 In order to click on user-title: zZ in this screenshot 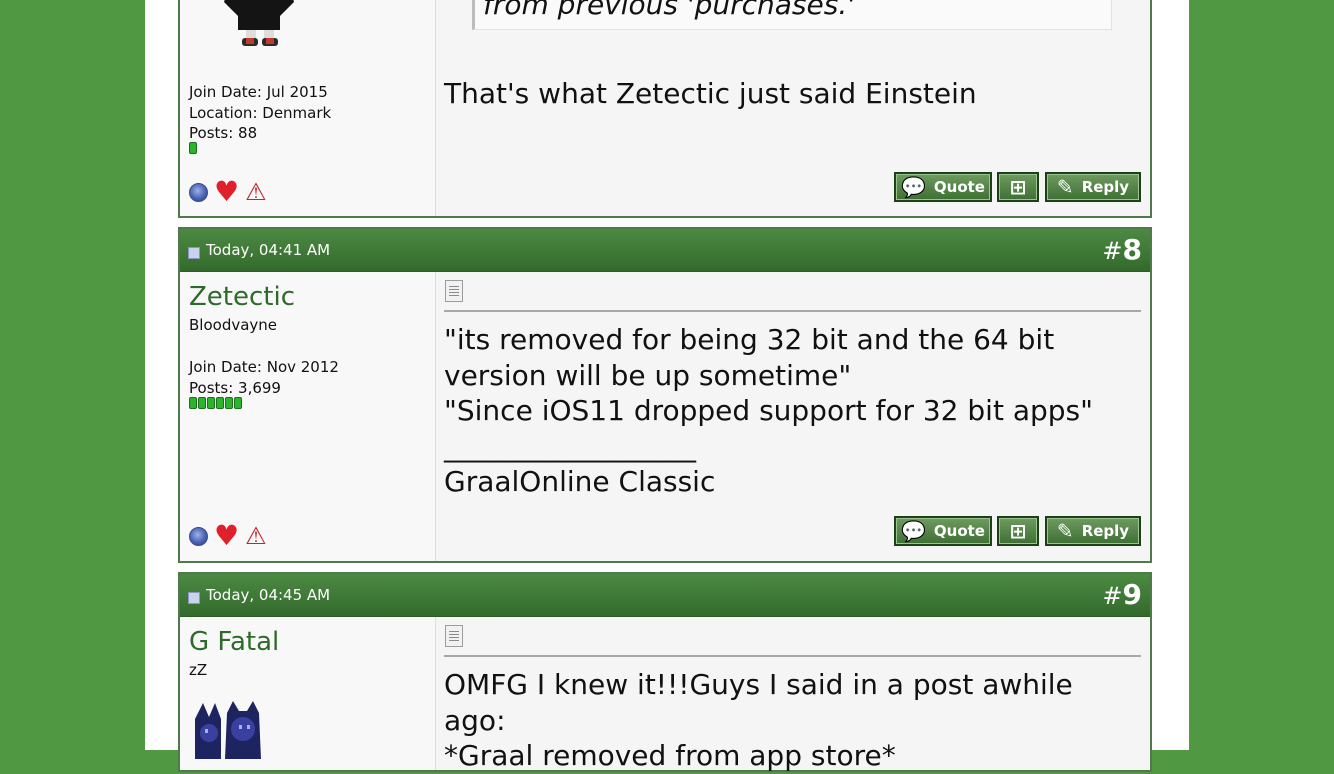, I will do `click(198, 670)`.